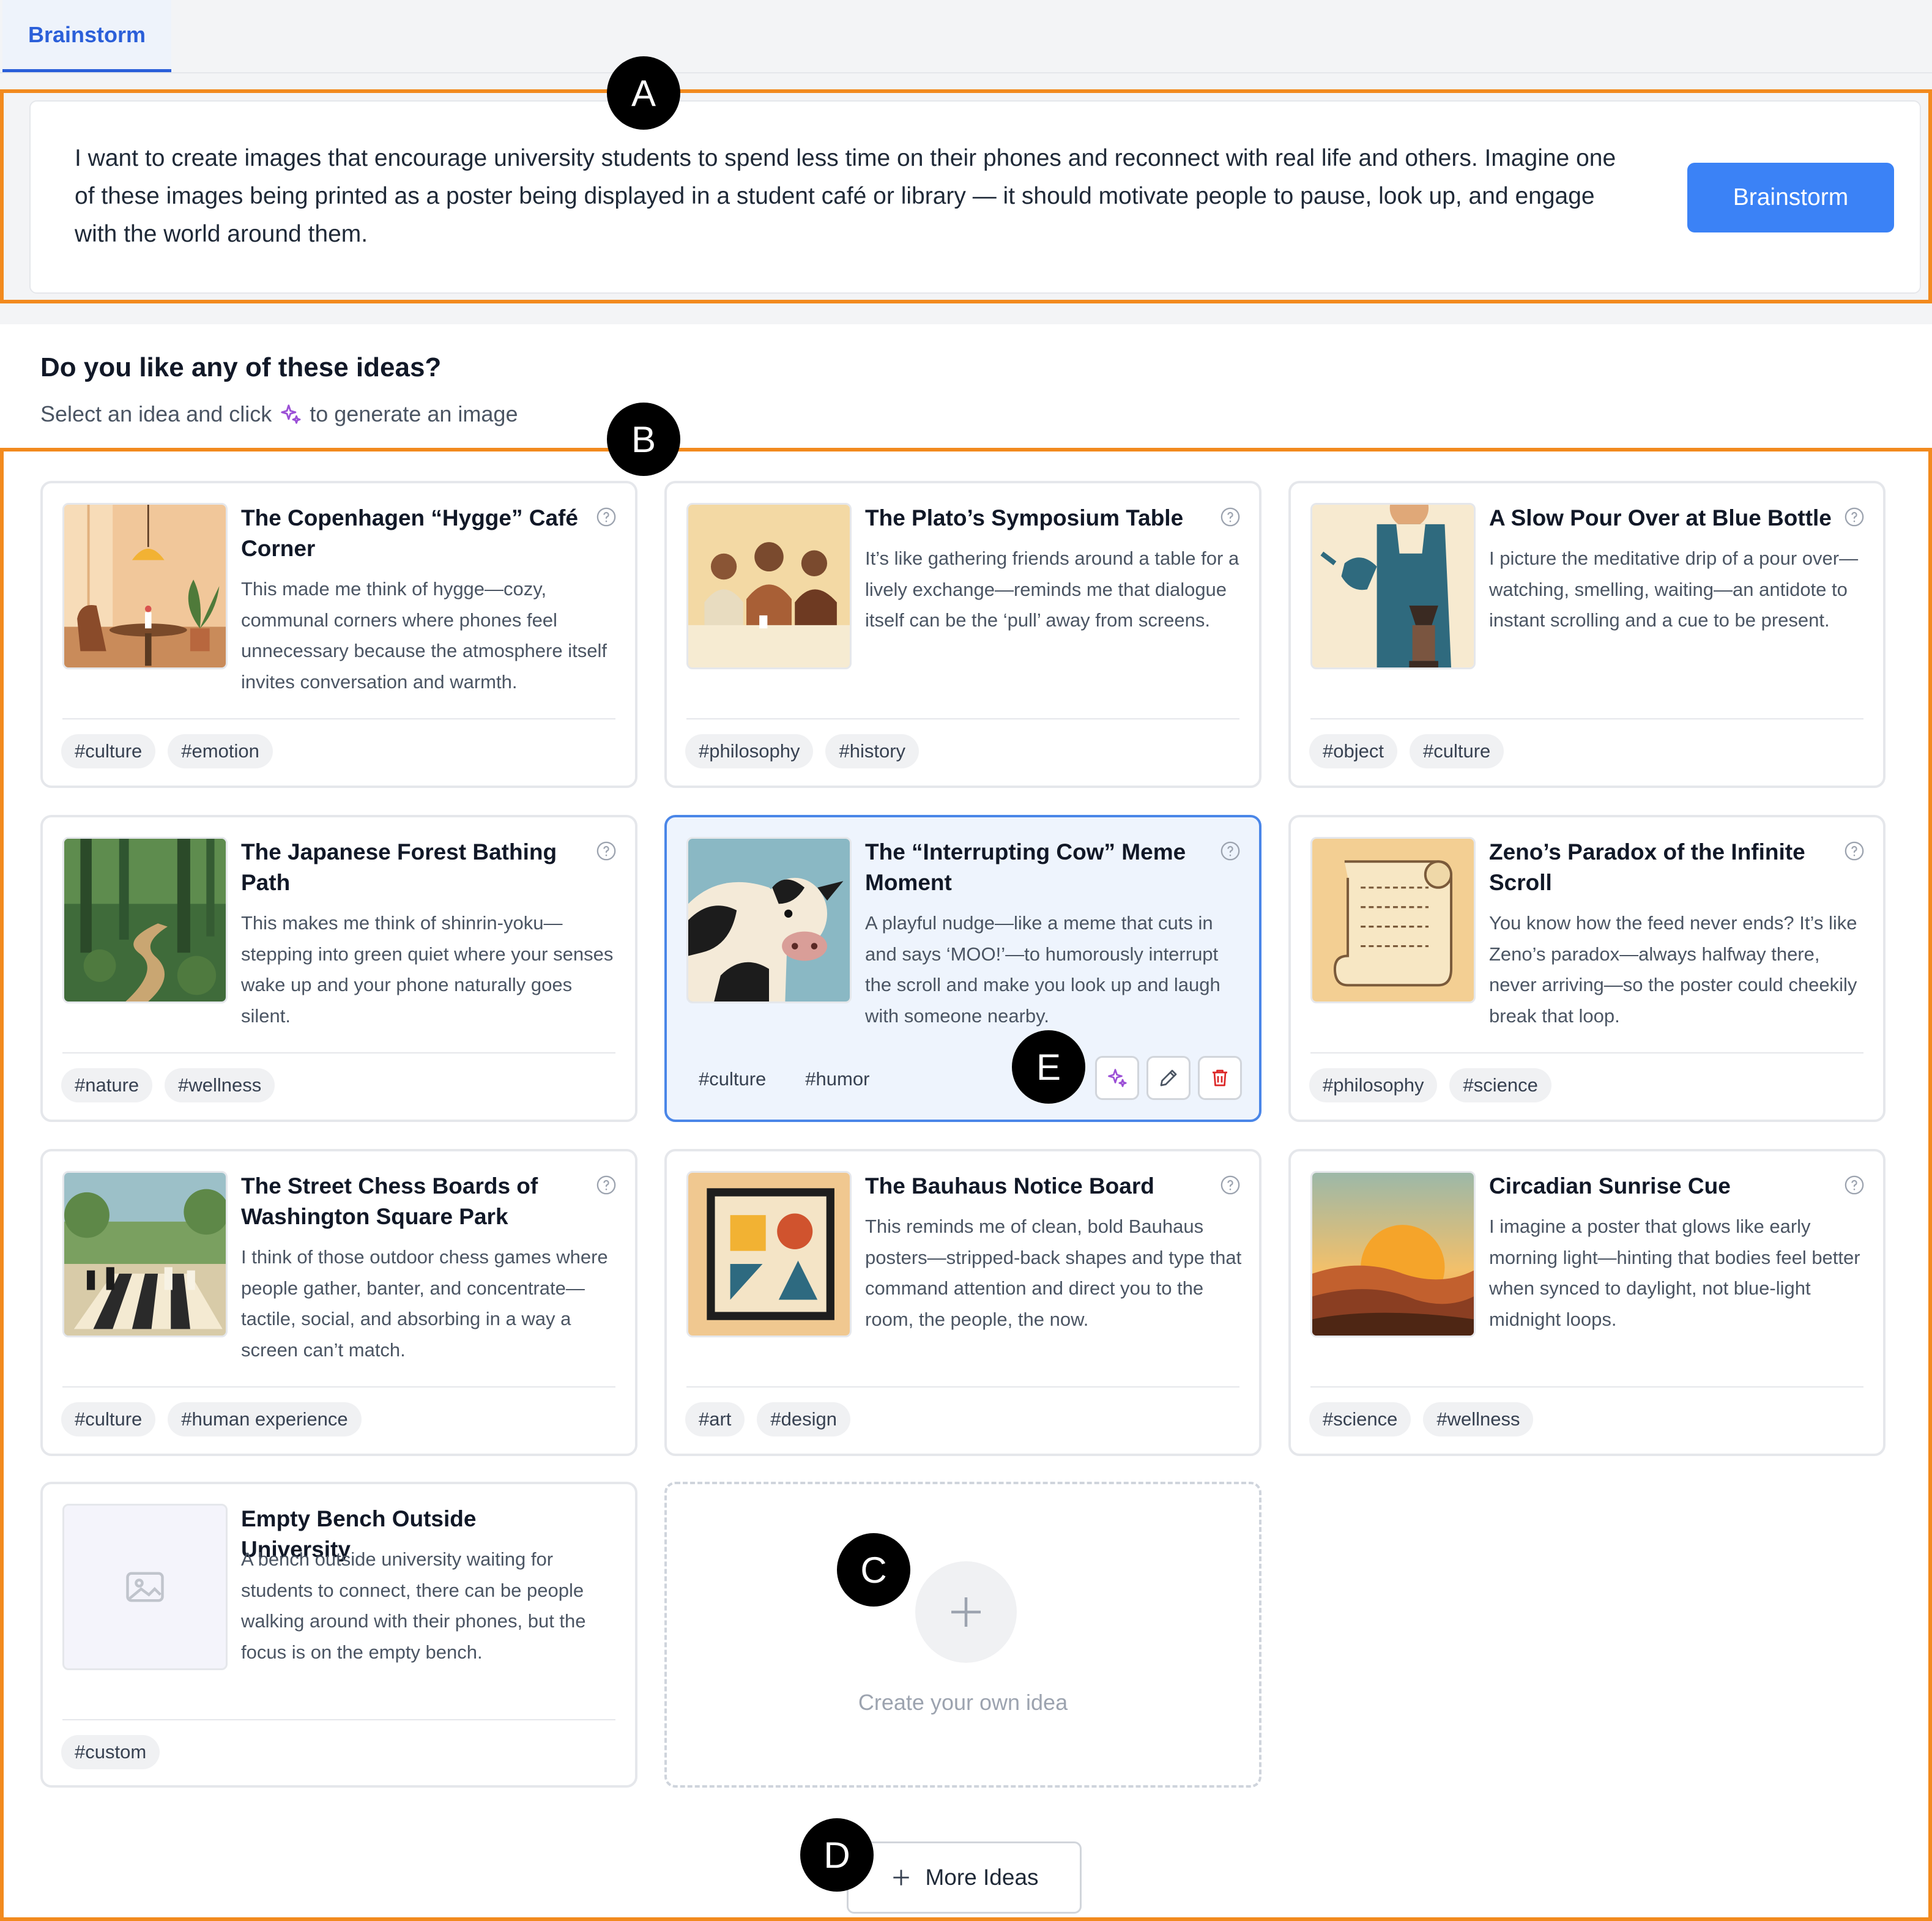  I want to click on tag-list: #culture #human experience, so click(211, 1419).